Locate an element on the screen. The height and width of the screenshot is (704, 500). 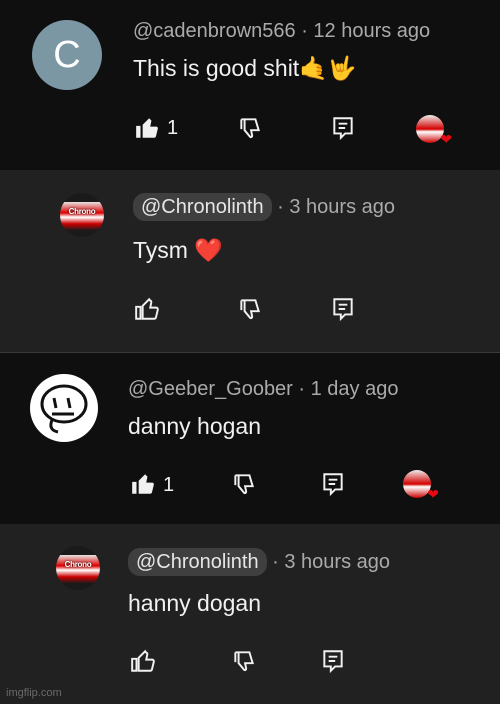
timestamp: · 1 day ago is located at coordinates (348, 389).